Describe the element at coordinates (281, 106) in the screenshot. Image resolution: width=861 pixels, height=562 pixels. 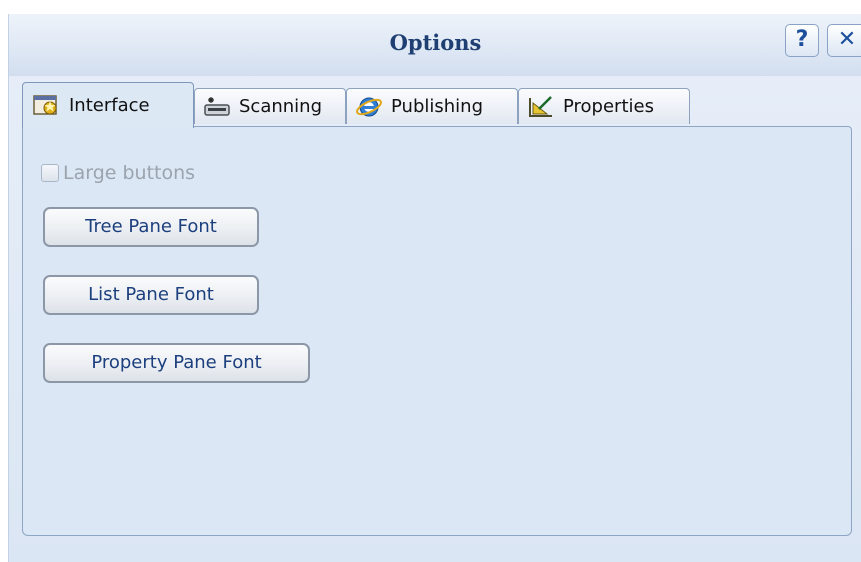
I see `tab-label: Scanning` at that location.